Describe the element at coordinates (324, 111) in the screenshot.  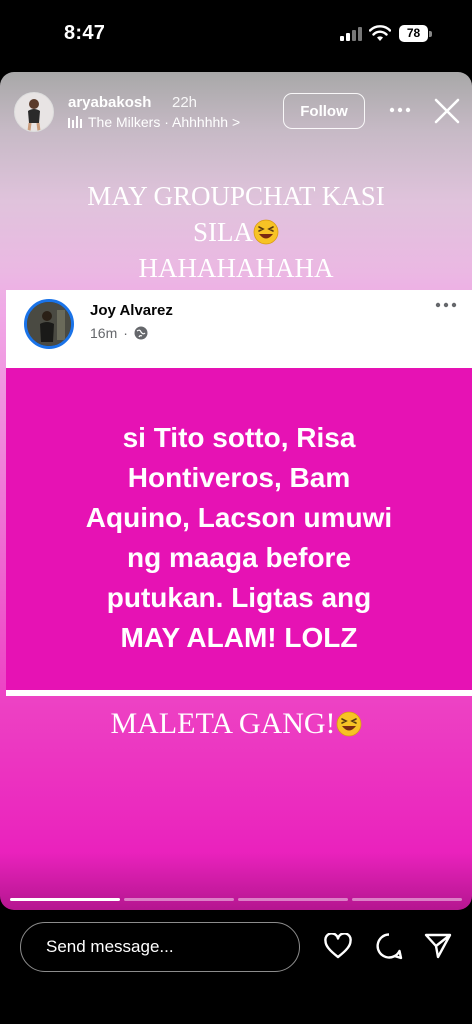
I see `follow-button: Follow` at that location.